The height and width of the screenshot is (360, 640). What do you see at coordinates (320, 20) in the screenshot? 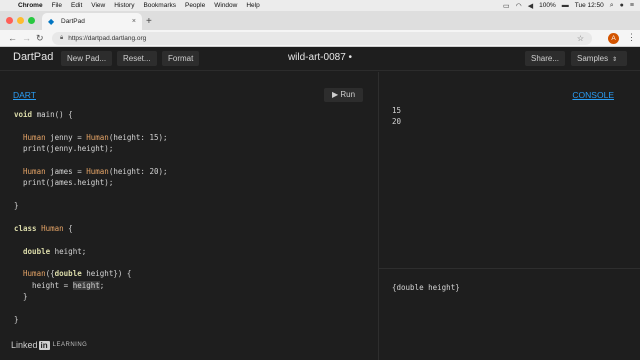
I see `browser-tab-strip: ◆ DartPad × +` at bounding box center [320, 20].